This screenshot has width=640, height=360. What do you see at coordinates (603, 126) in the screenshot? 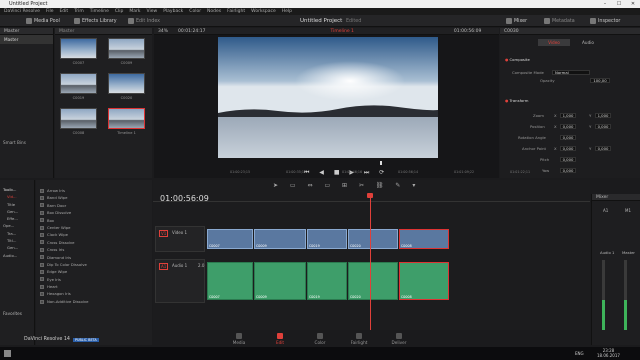
I see `position-y-field: 0,000` at bounding box center [603, 126].